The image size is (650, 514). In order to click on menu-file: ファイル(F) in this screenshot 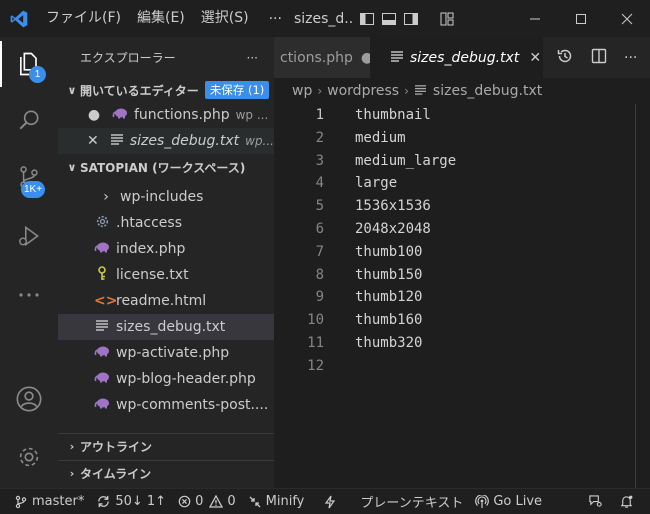, I will do `click(83, 18)`.